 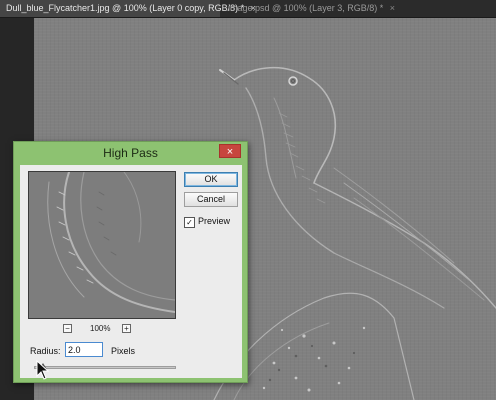 I want to click on dialog-titlebar: High Pass ×, so click(x=130, y=153).